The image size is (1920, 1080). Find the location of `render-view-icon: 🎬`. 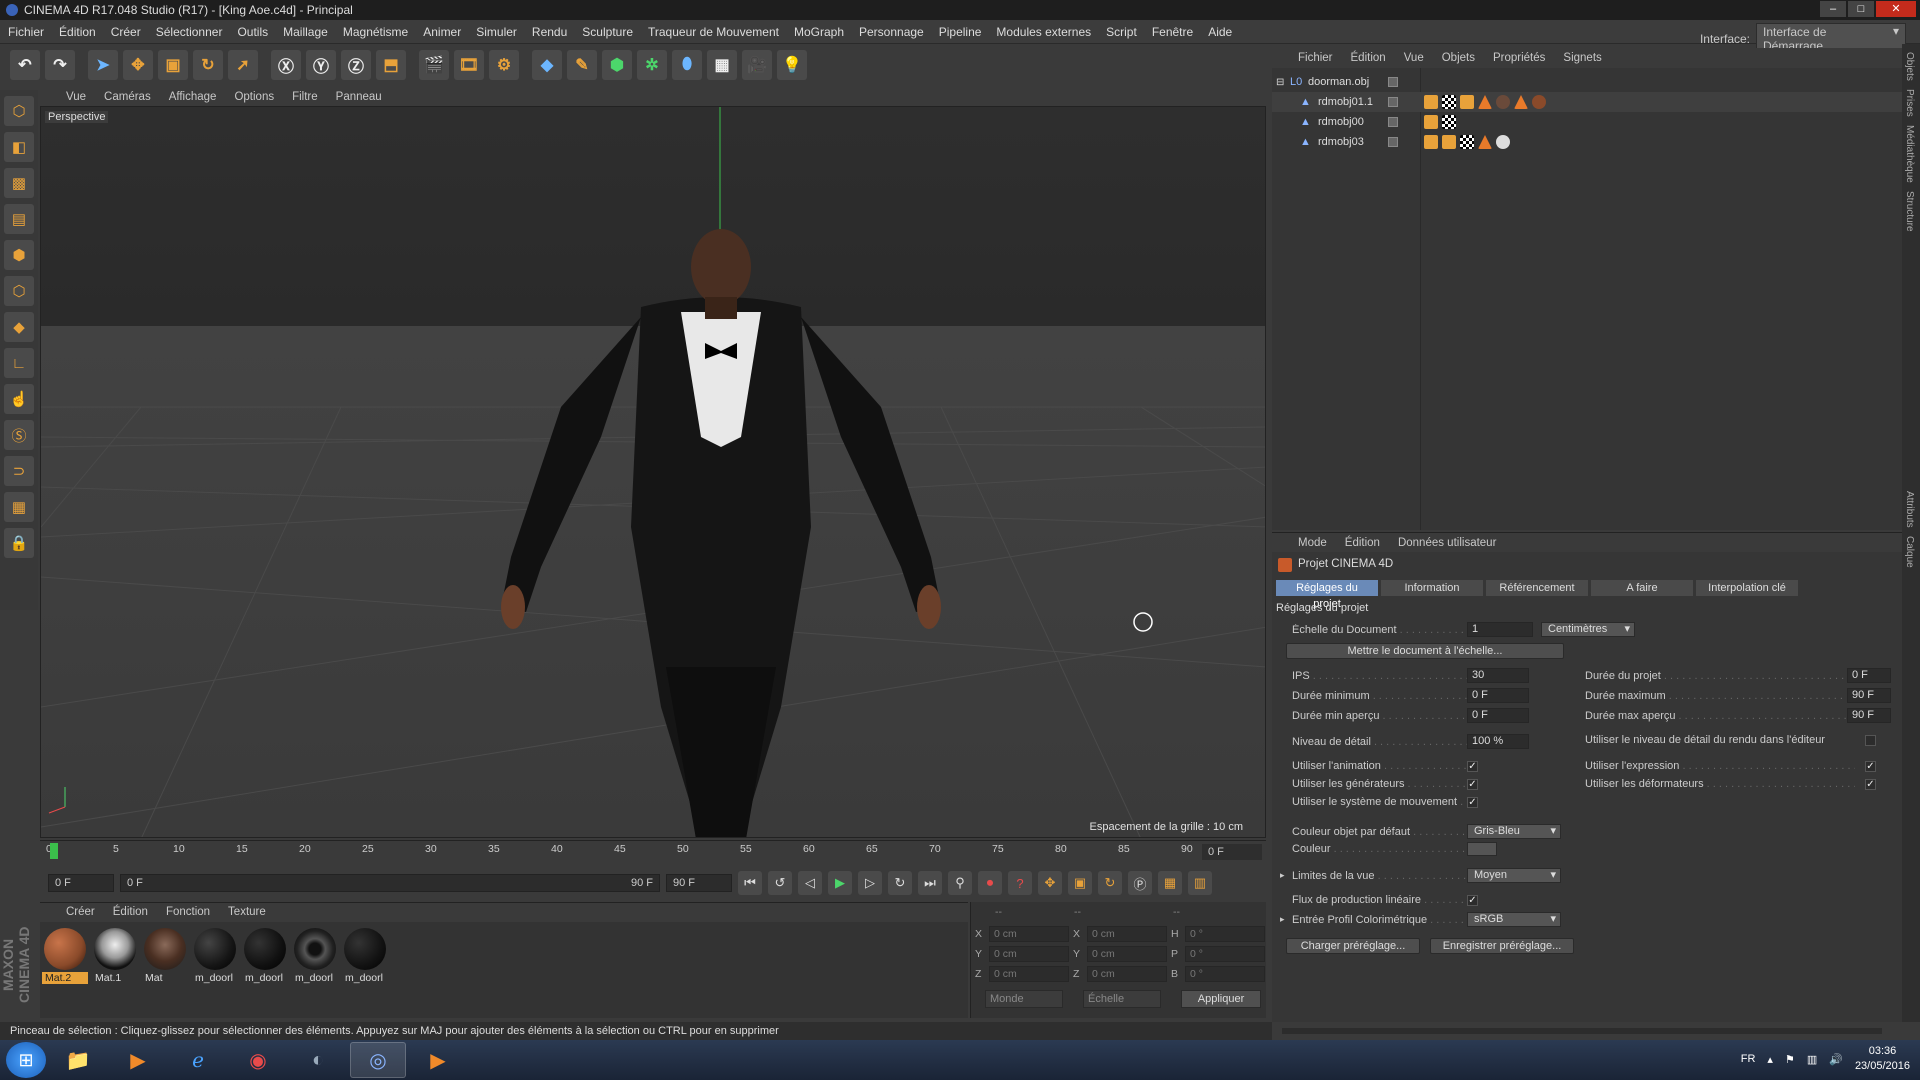

render-view-icon: 🎬 is located at coordinates (434, 65).